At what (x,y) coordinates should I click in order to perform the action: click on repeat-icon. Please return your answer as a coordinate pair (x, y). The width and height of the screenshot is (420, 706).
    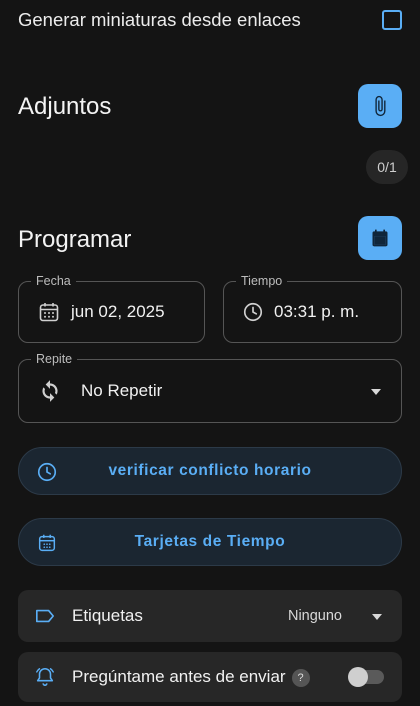
    Looking at the image, I should click on (50, 391).